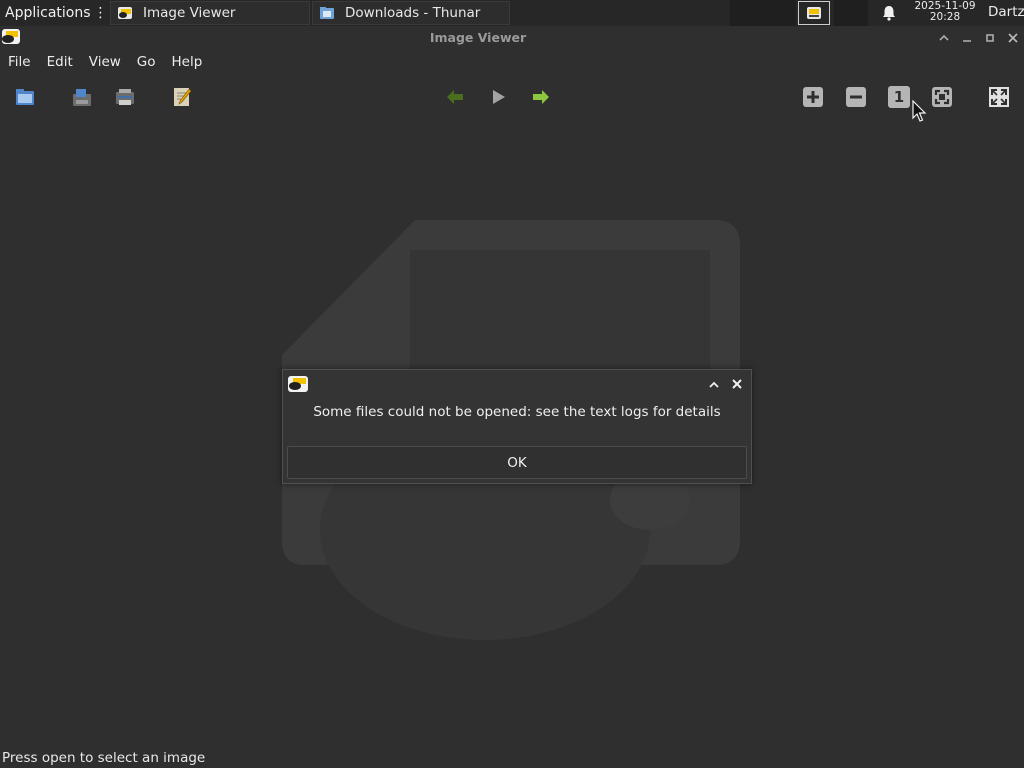 This screenshot has width=1024, height=768. I want to click on zoom-100-icon: 1, so click(899, 97).